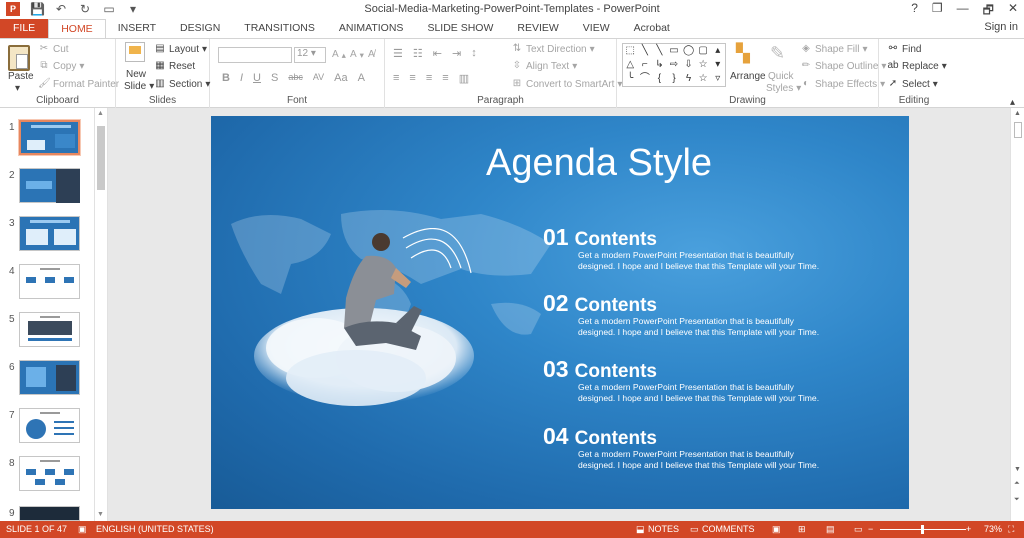 The width and height of the screenshot is (1024, 538). What do you see at coordinates (703, 65) in the screenshot?
I see `star-shape-icon: ☆` at bounding box center [703, 65].